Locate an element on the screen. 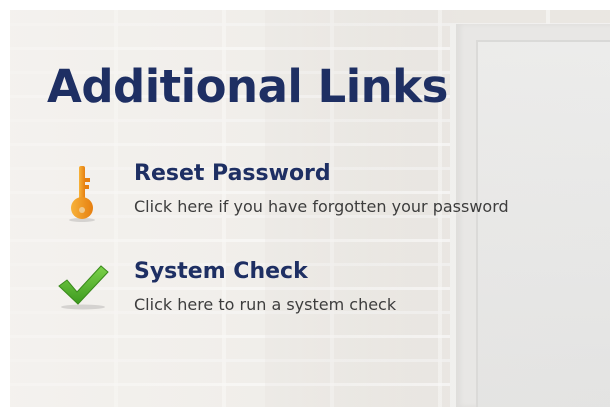  key-icon is located at coordinates (82, 194).